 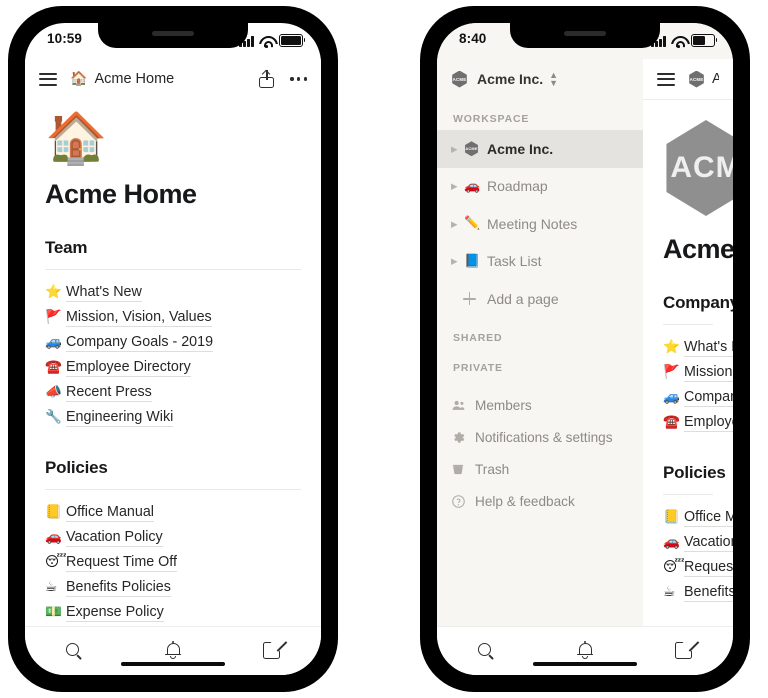 I want to click on section-heading: Policies, so click(x=694, y=472).